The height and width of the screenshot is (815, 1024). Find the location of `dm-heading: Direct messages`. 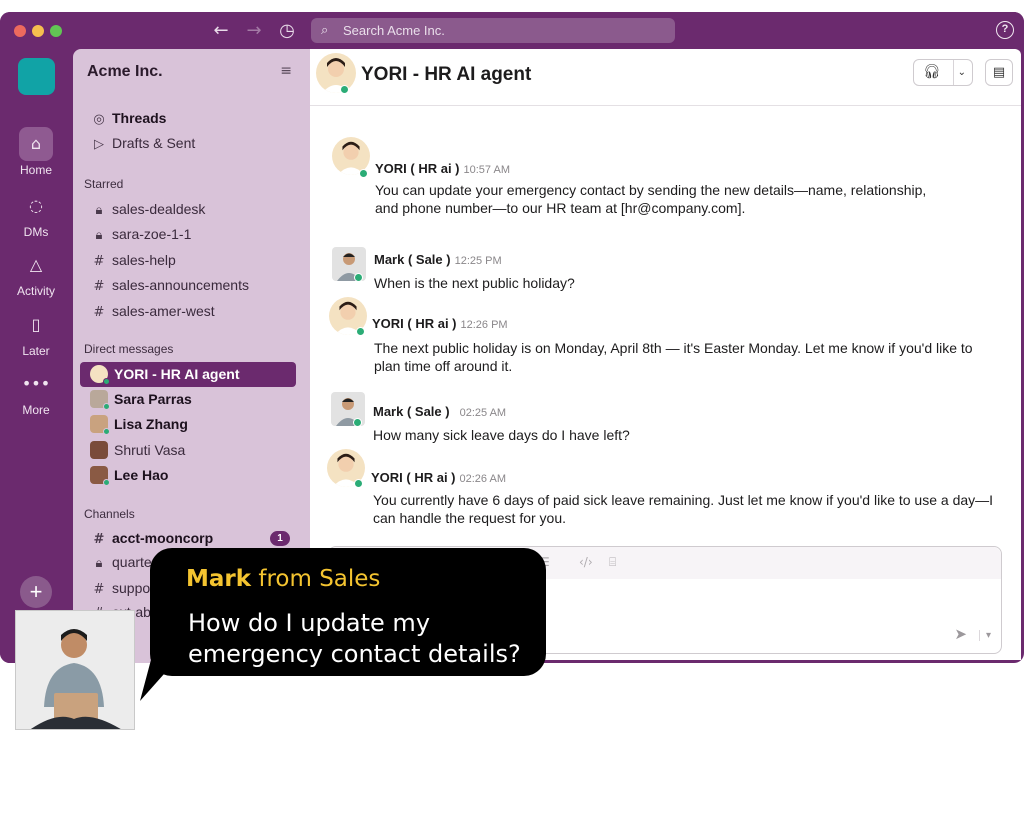

dm-heading: Direct messages is located at coordinates (128, 349).